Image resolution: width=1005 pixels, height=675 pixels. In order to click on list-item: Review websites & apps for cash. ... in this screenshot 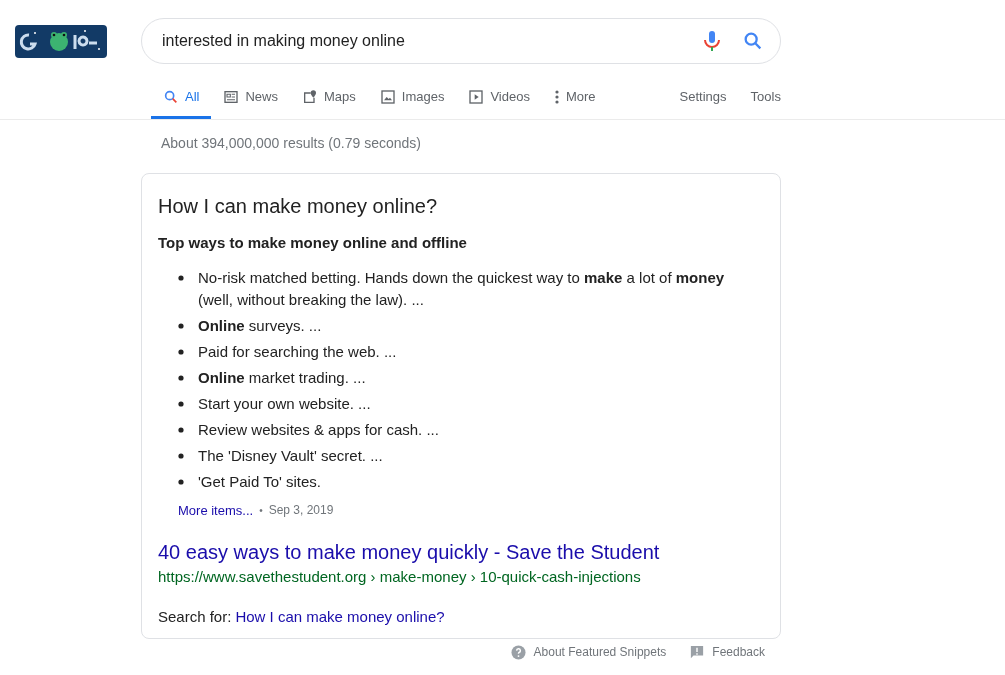, I will do `click(318, 429)`.